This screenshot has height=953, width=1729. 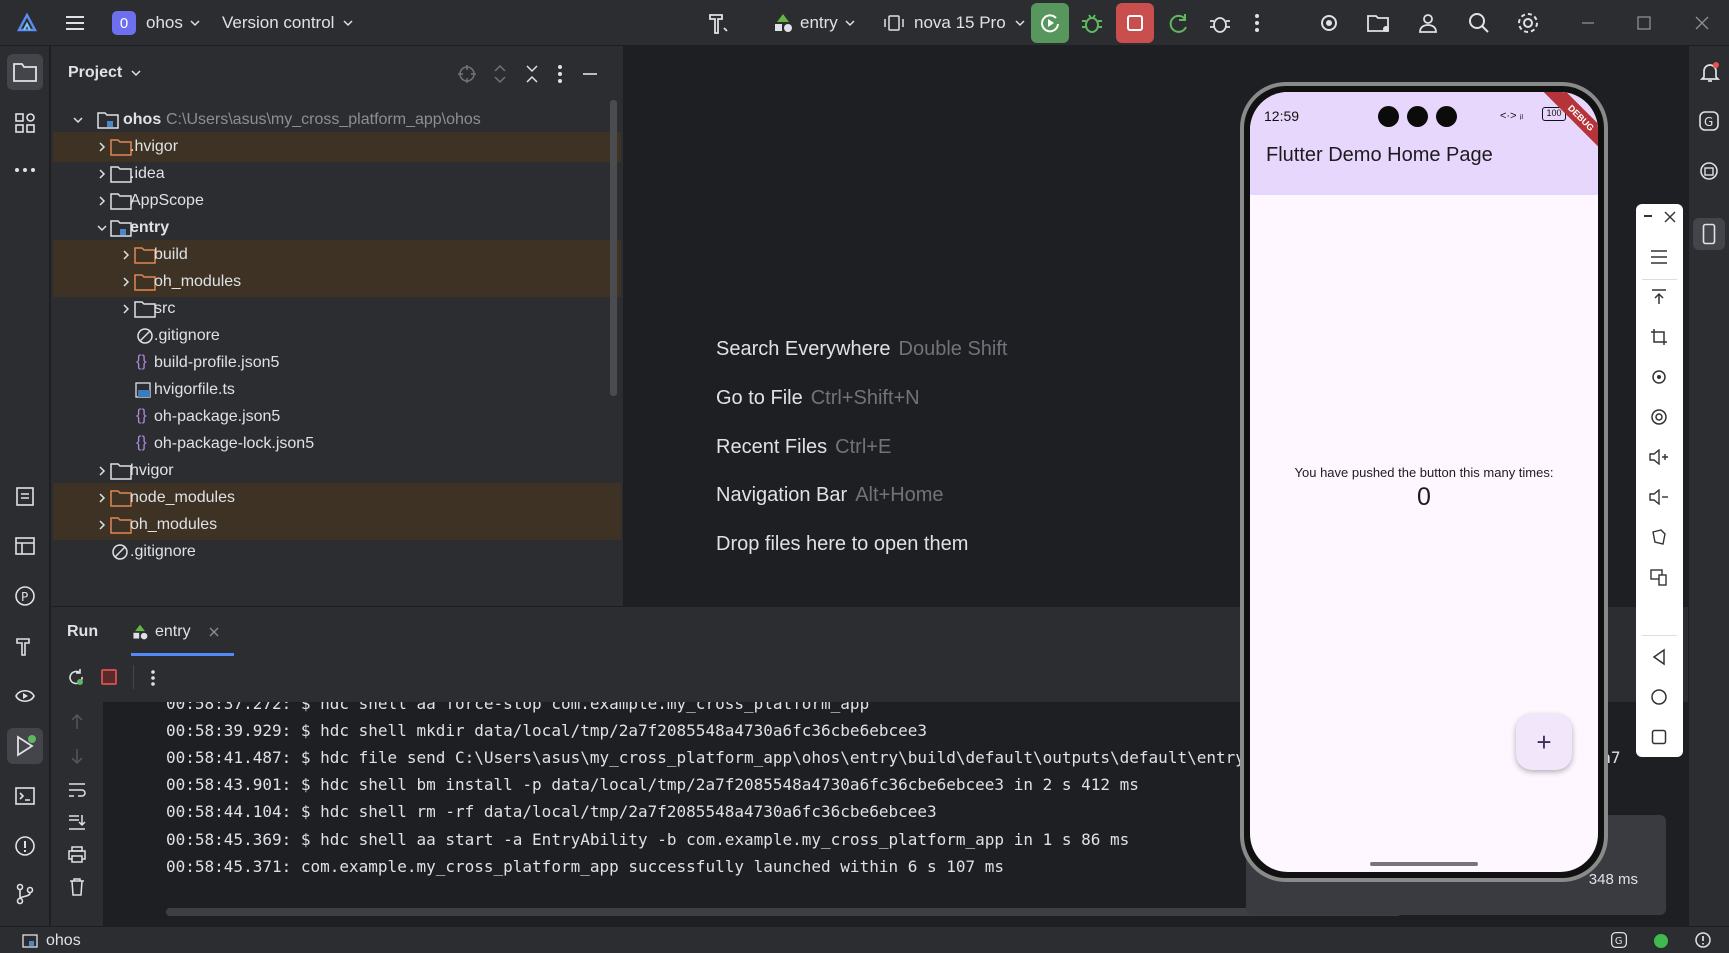 I want to click on scroll-up-icon, so click(x=77, y=724).